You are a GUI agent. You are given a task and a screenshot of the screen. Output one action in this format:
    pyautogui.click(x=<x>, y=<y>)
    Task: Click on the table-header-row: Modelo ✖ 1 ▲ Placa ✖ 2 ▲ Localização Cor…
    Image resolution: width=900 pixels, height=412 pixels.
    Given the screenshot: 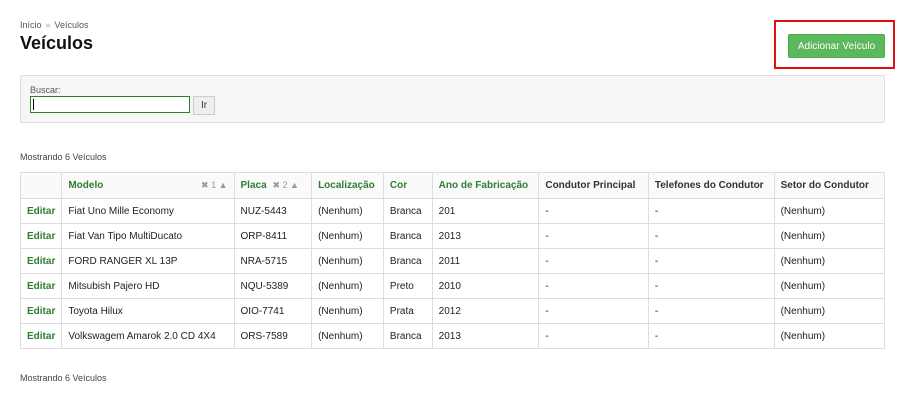 What is the action you would take?
    pyautogui.click(x=452, y=185)
    